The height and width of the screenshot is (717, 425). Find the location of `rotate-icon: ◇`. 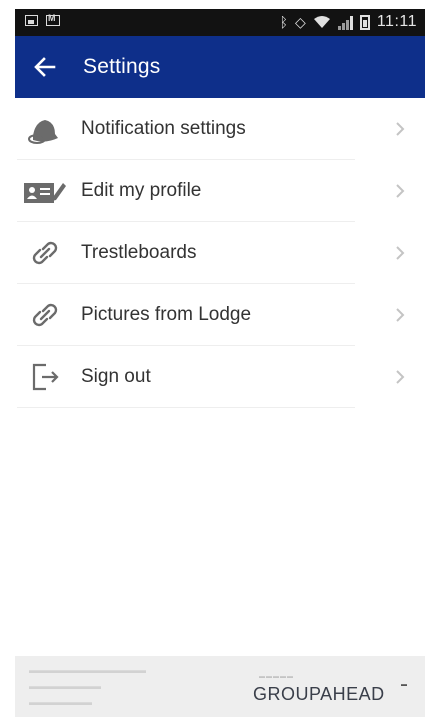

rotate-icon: ◇ is located at coordinates (300, 22).